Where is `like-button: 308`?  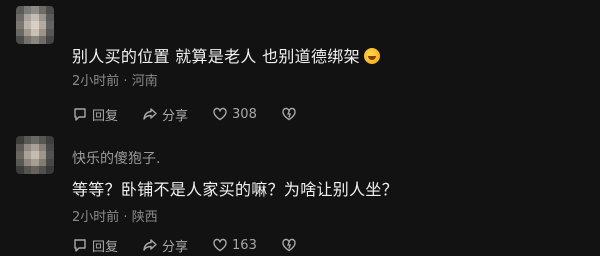 like-button: 308 is located at coordinates (234, 114).